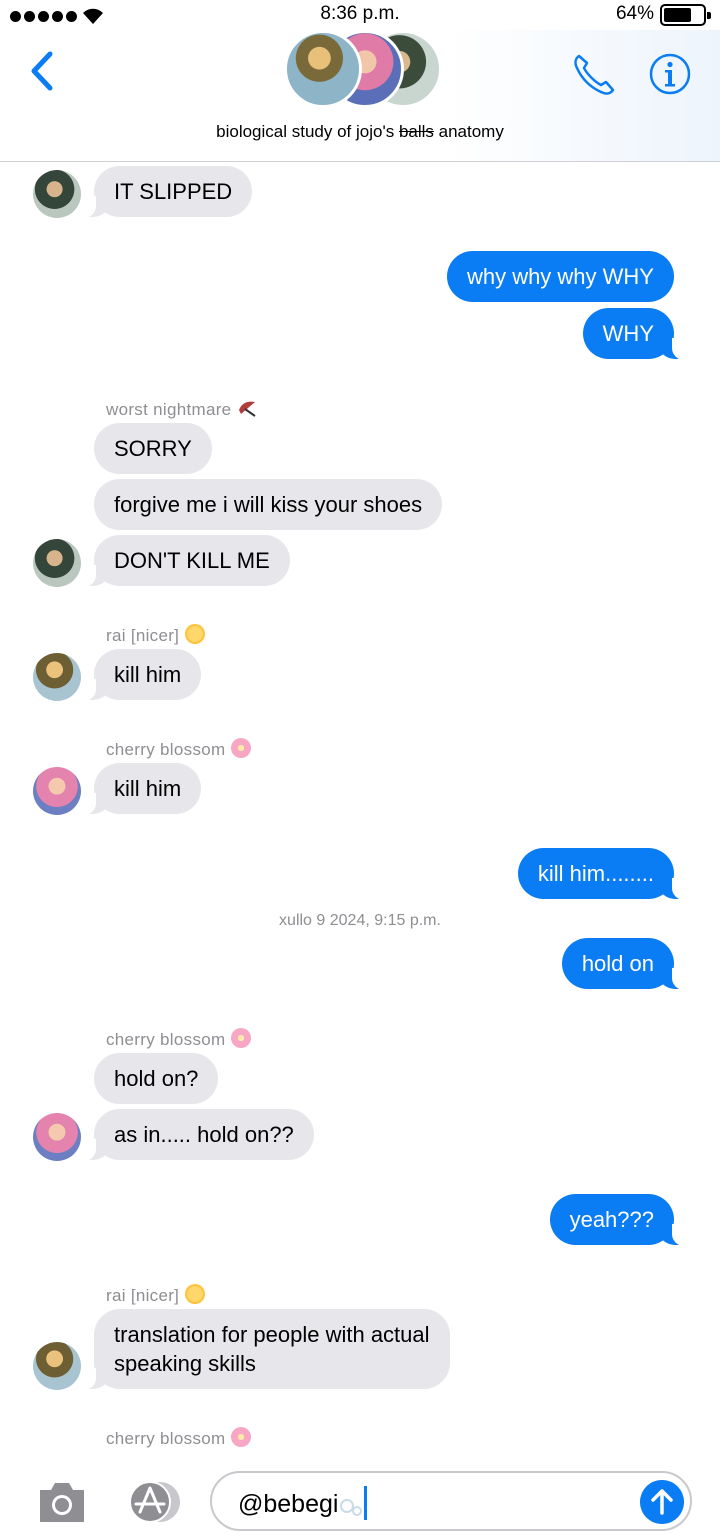  What do you see at coordinates (198, 1135) in the screenshot?
I see `message-bubble-incoming: as in..... hold on??` at bounding box center [198, 1135].